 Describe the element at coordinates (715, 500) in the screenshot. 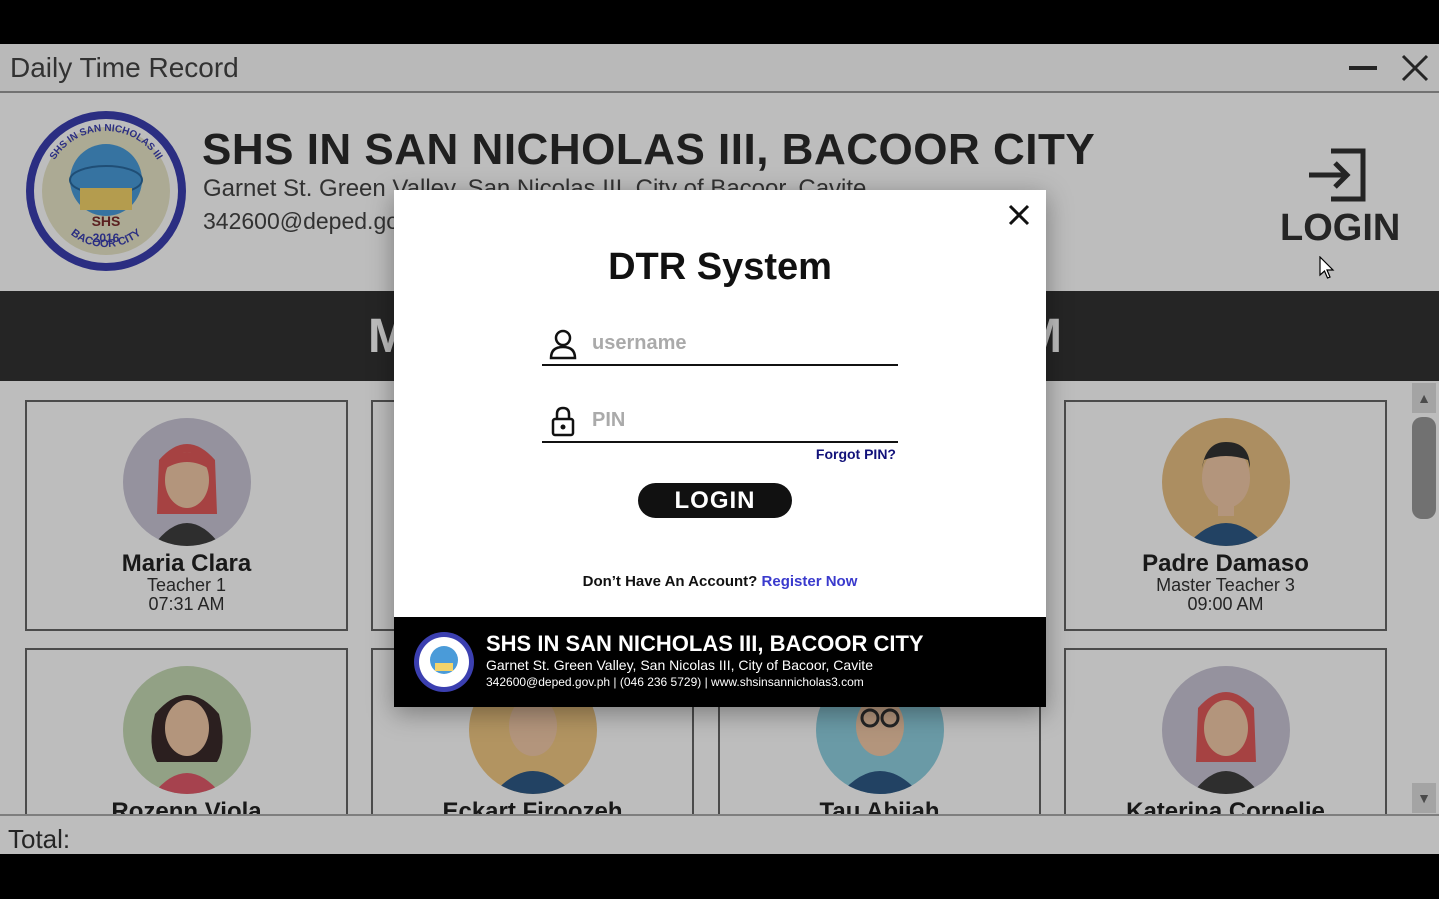

I see `login-button: LOGIN` at that location.